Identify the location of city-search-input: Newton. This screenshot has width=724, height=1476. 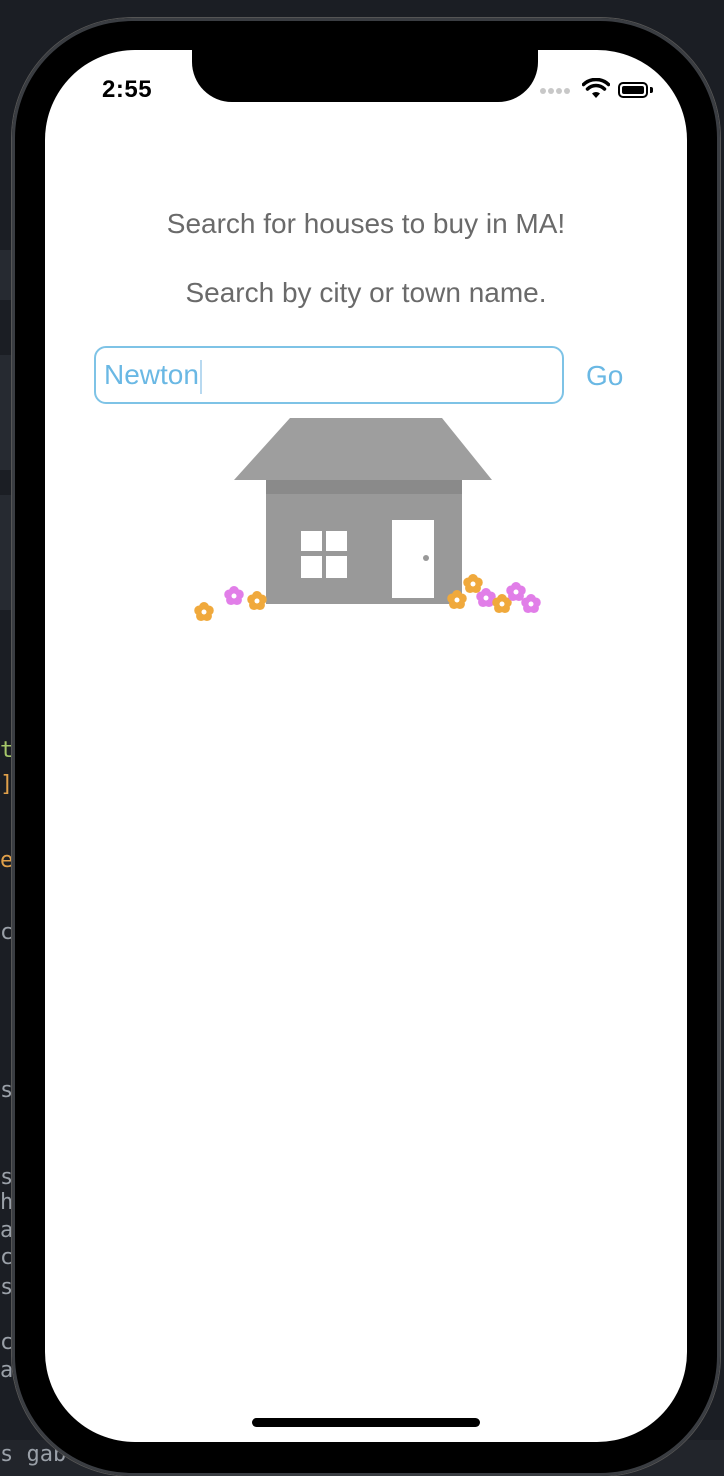
(329, 375).